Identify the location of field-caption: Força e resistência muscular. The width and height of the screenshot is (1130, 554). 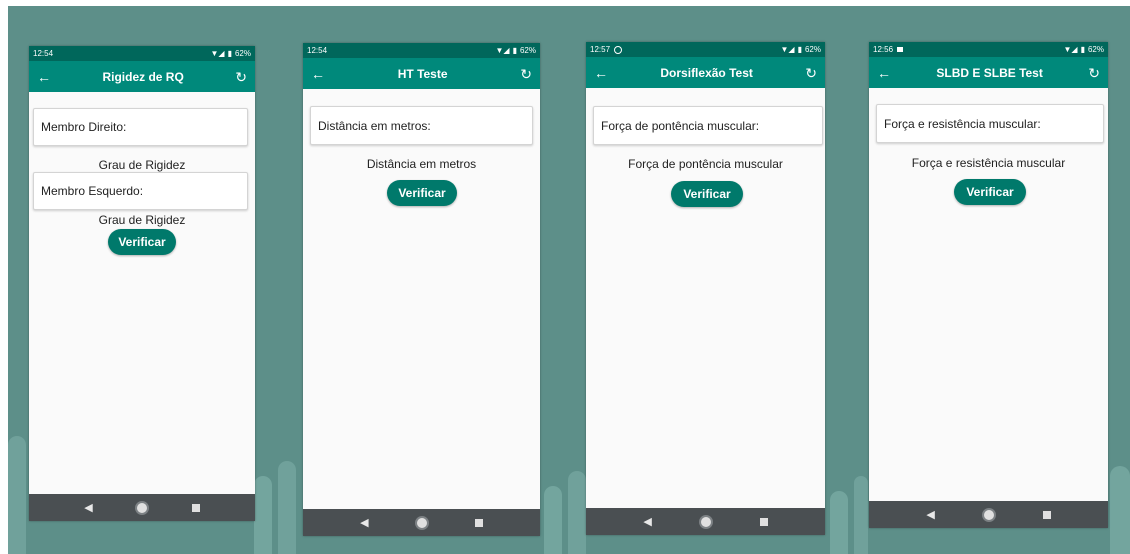
(988, 163).